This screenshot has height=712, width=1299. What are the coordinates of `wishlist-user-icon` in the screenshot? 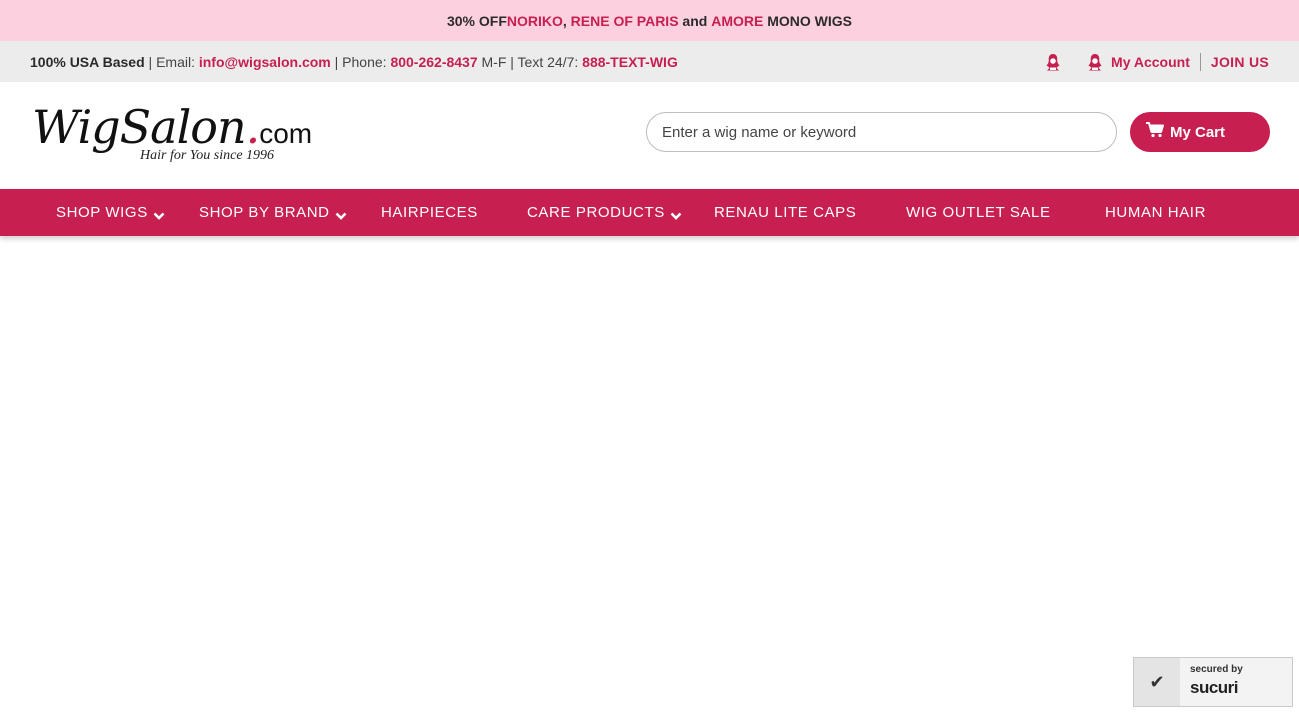 It's located at (1053, 62).